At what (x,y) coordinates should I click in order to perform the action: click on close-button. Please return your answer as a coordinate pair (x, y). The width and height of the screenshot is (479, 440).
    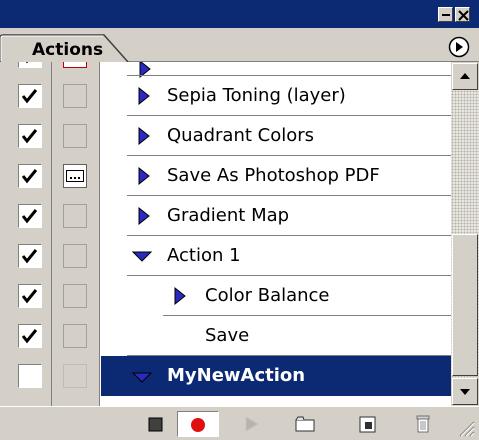
    Looking at the image, I should click on (462, 14).